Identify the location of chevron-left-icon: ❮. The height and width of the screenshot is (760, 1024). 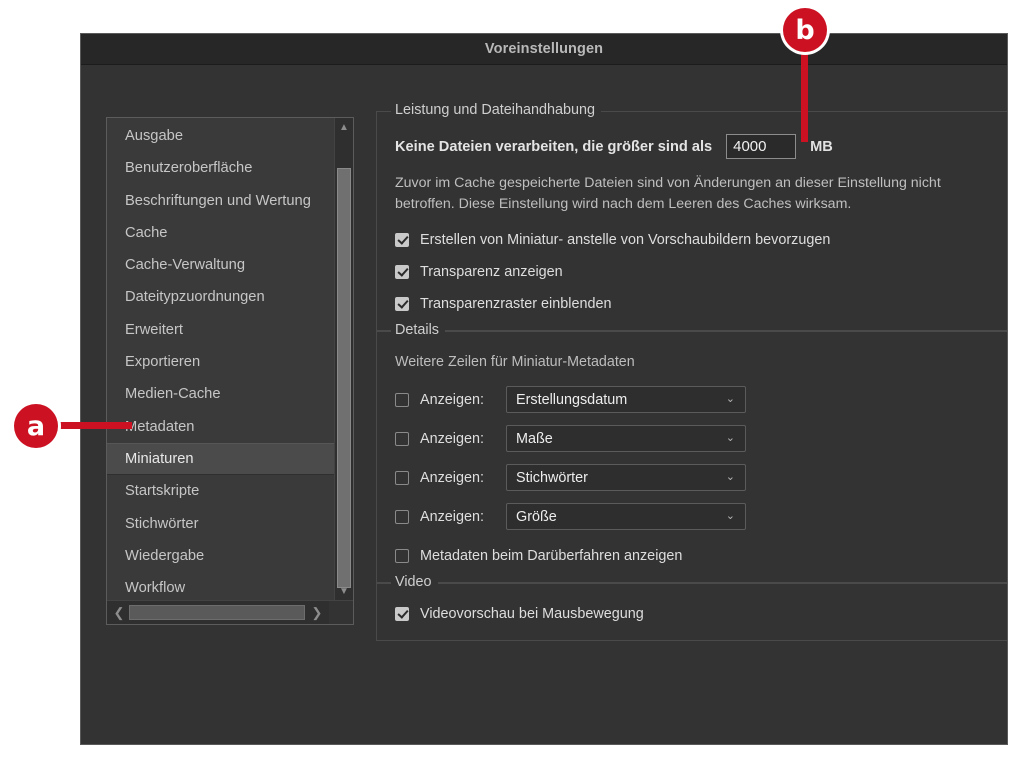
(119, 612).